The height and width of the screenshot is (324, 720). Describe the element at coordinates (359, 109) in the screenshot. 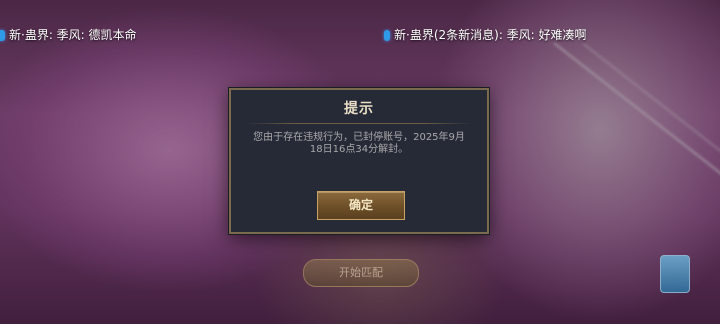

I see `dialog-title: 提示` at that location.